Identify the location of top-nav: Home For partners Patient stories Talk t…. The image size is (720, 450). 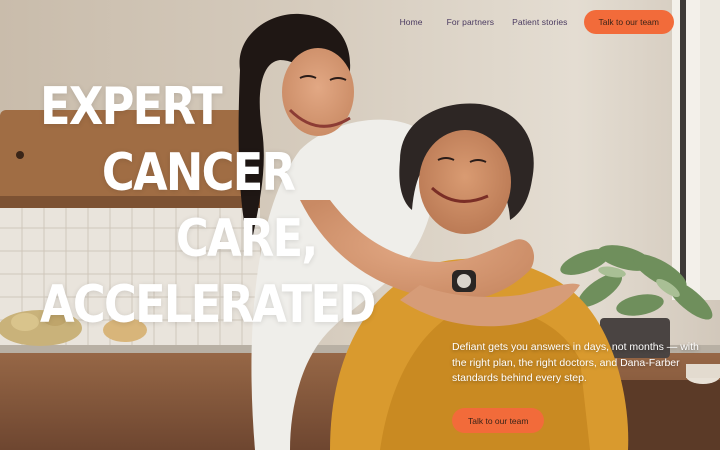
(537, 22).